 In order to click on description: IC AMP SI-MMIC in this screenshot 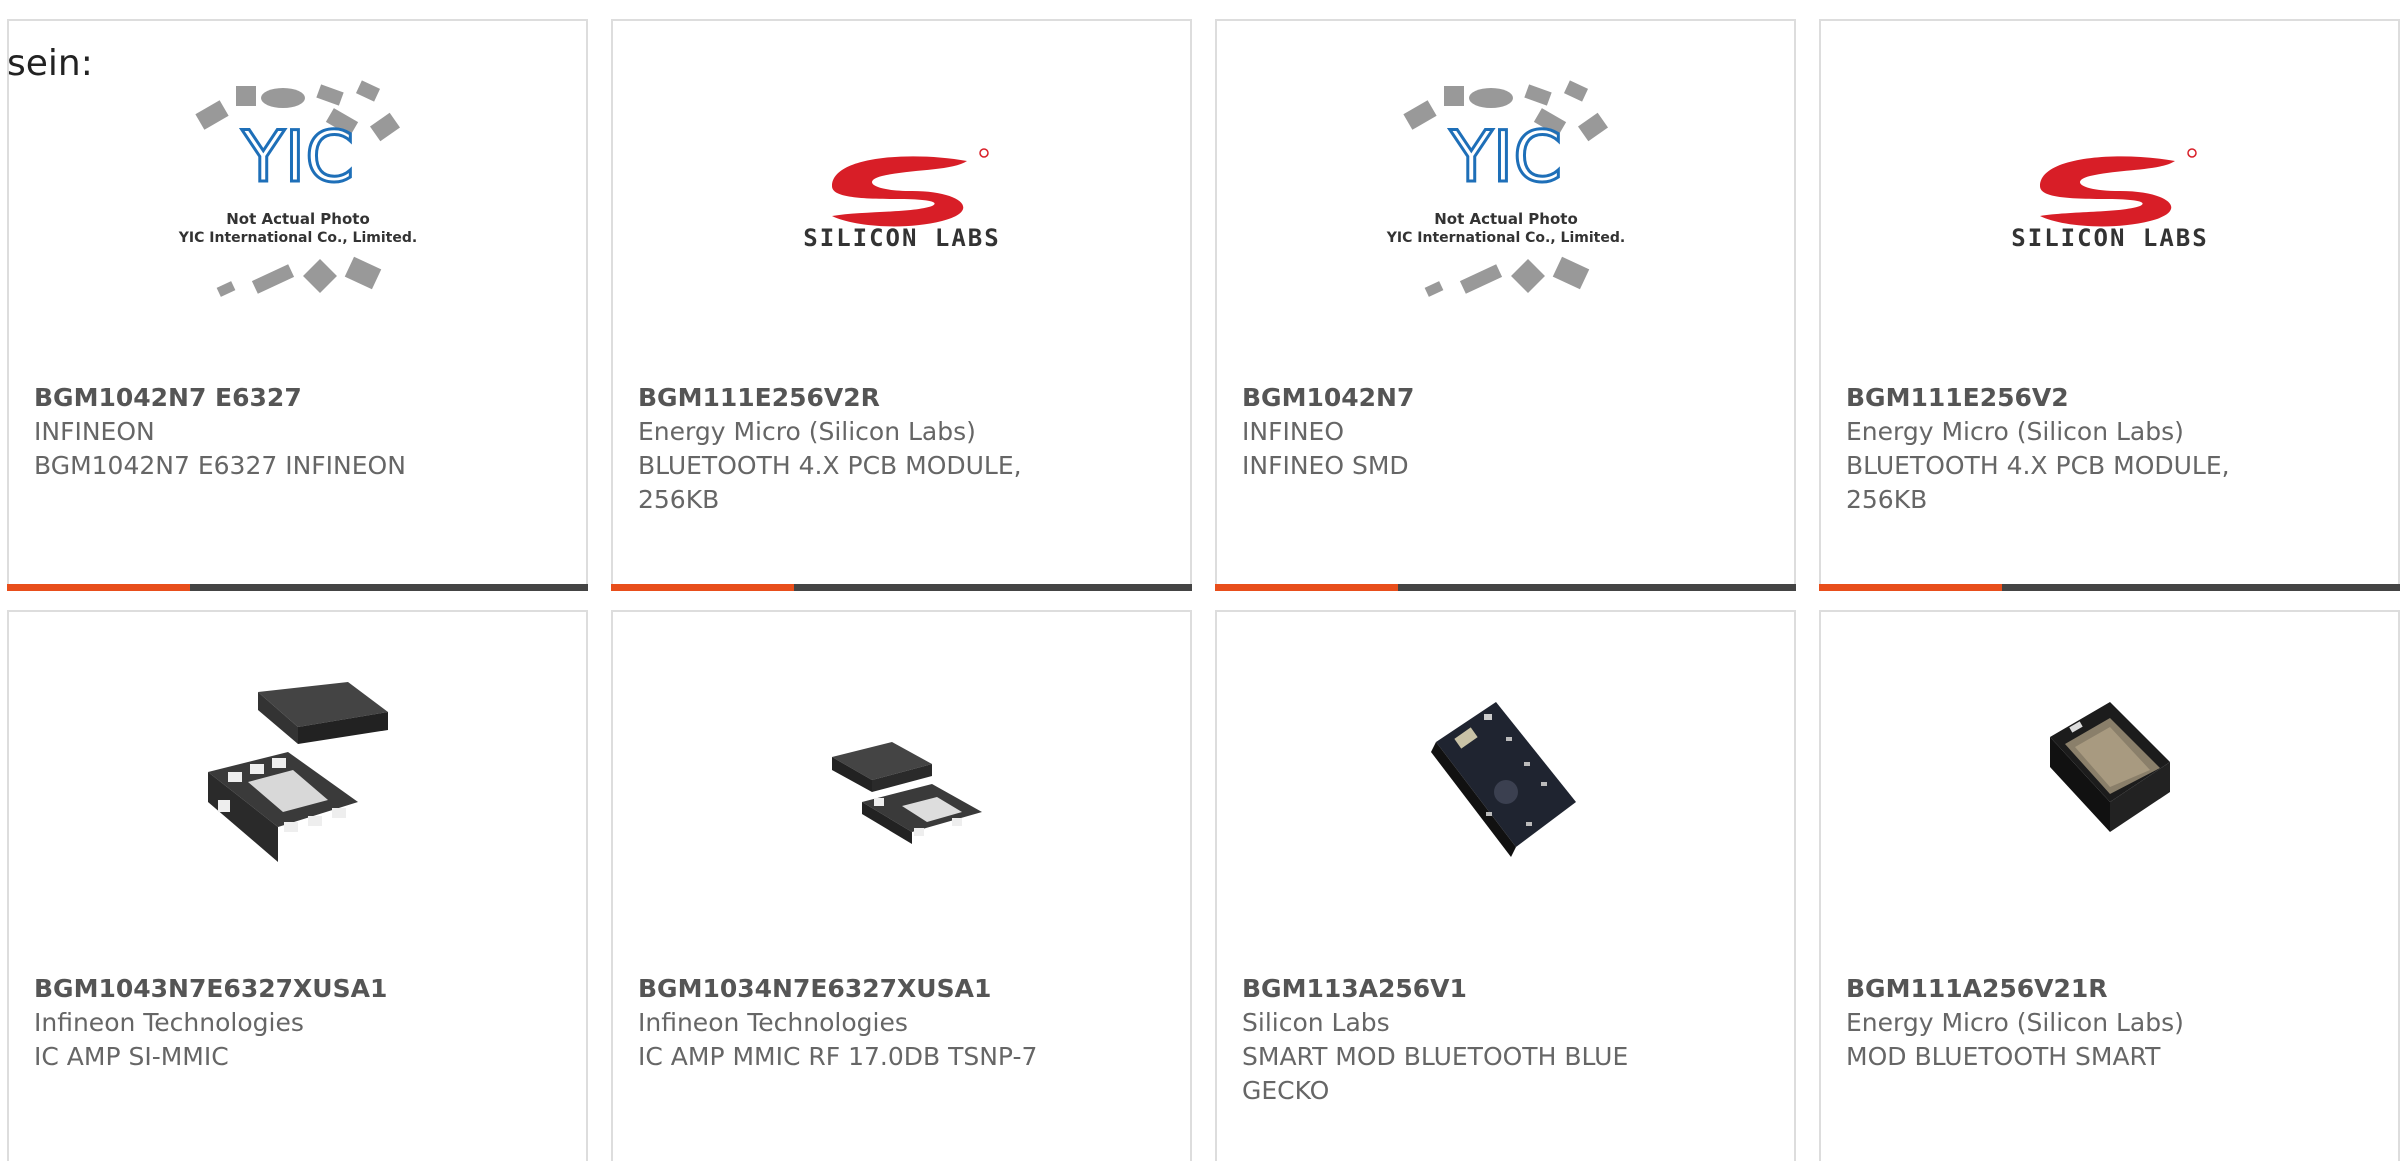, I will do `click(131, 1056)`.